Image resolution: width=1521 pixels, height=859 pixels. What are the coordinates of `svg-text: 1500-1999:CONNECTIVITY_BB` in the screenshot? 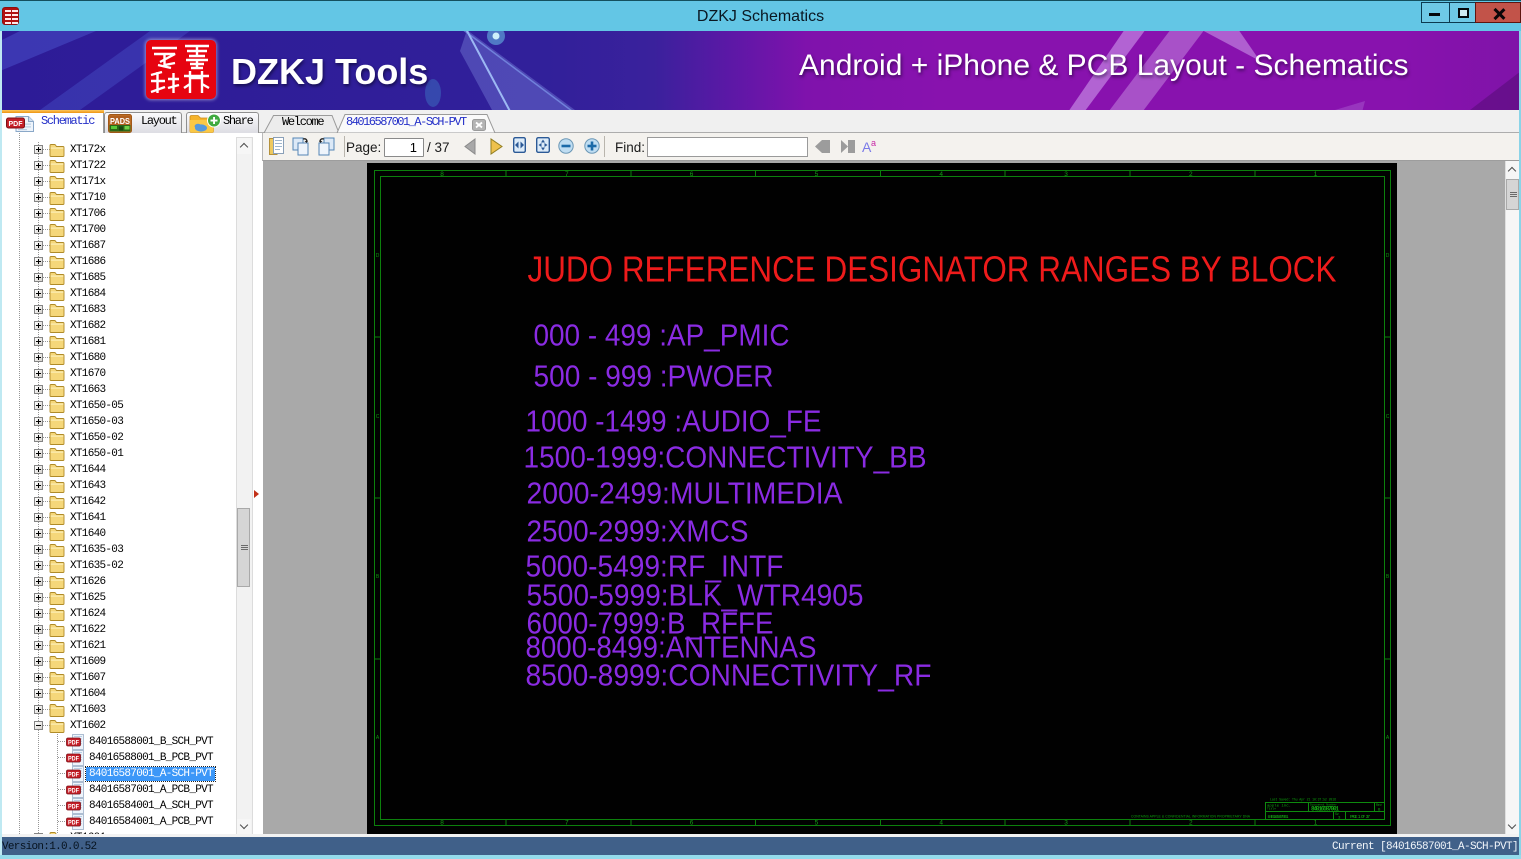 It's located at (725, 457).